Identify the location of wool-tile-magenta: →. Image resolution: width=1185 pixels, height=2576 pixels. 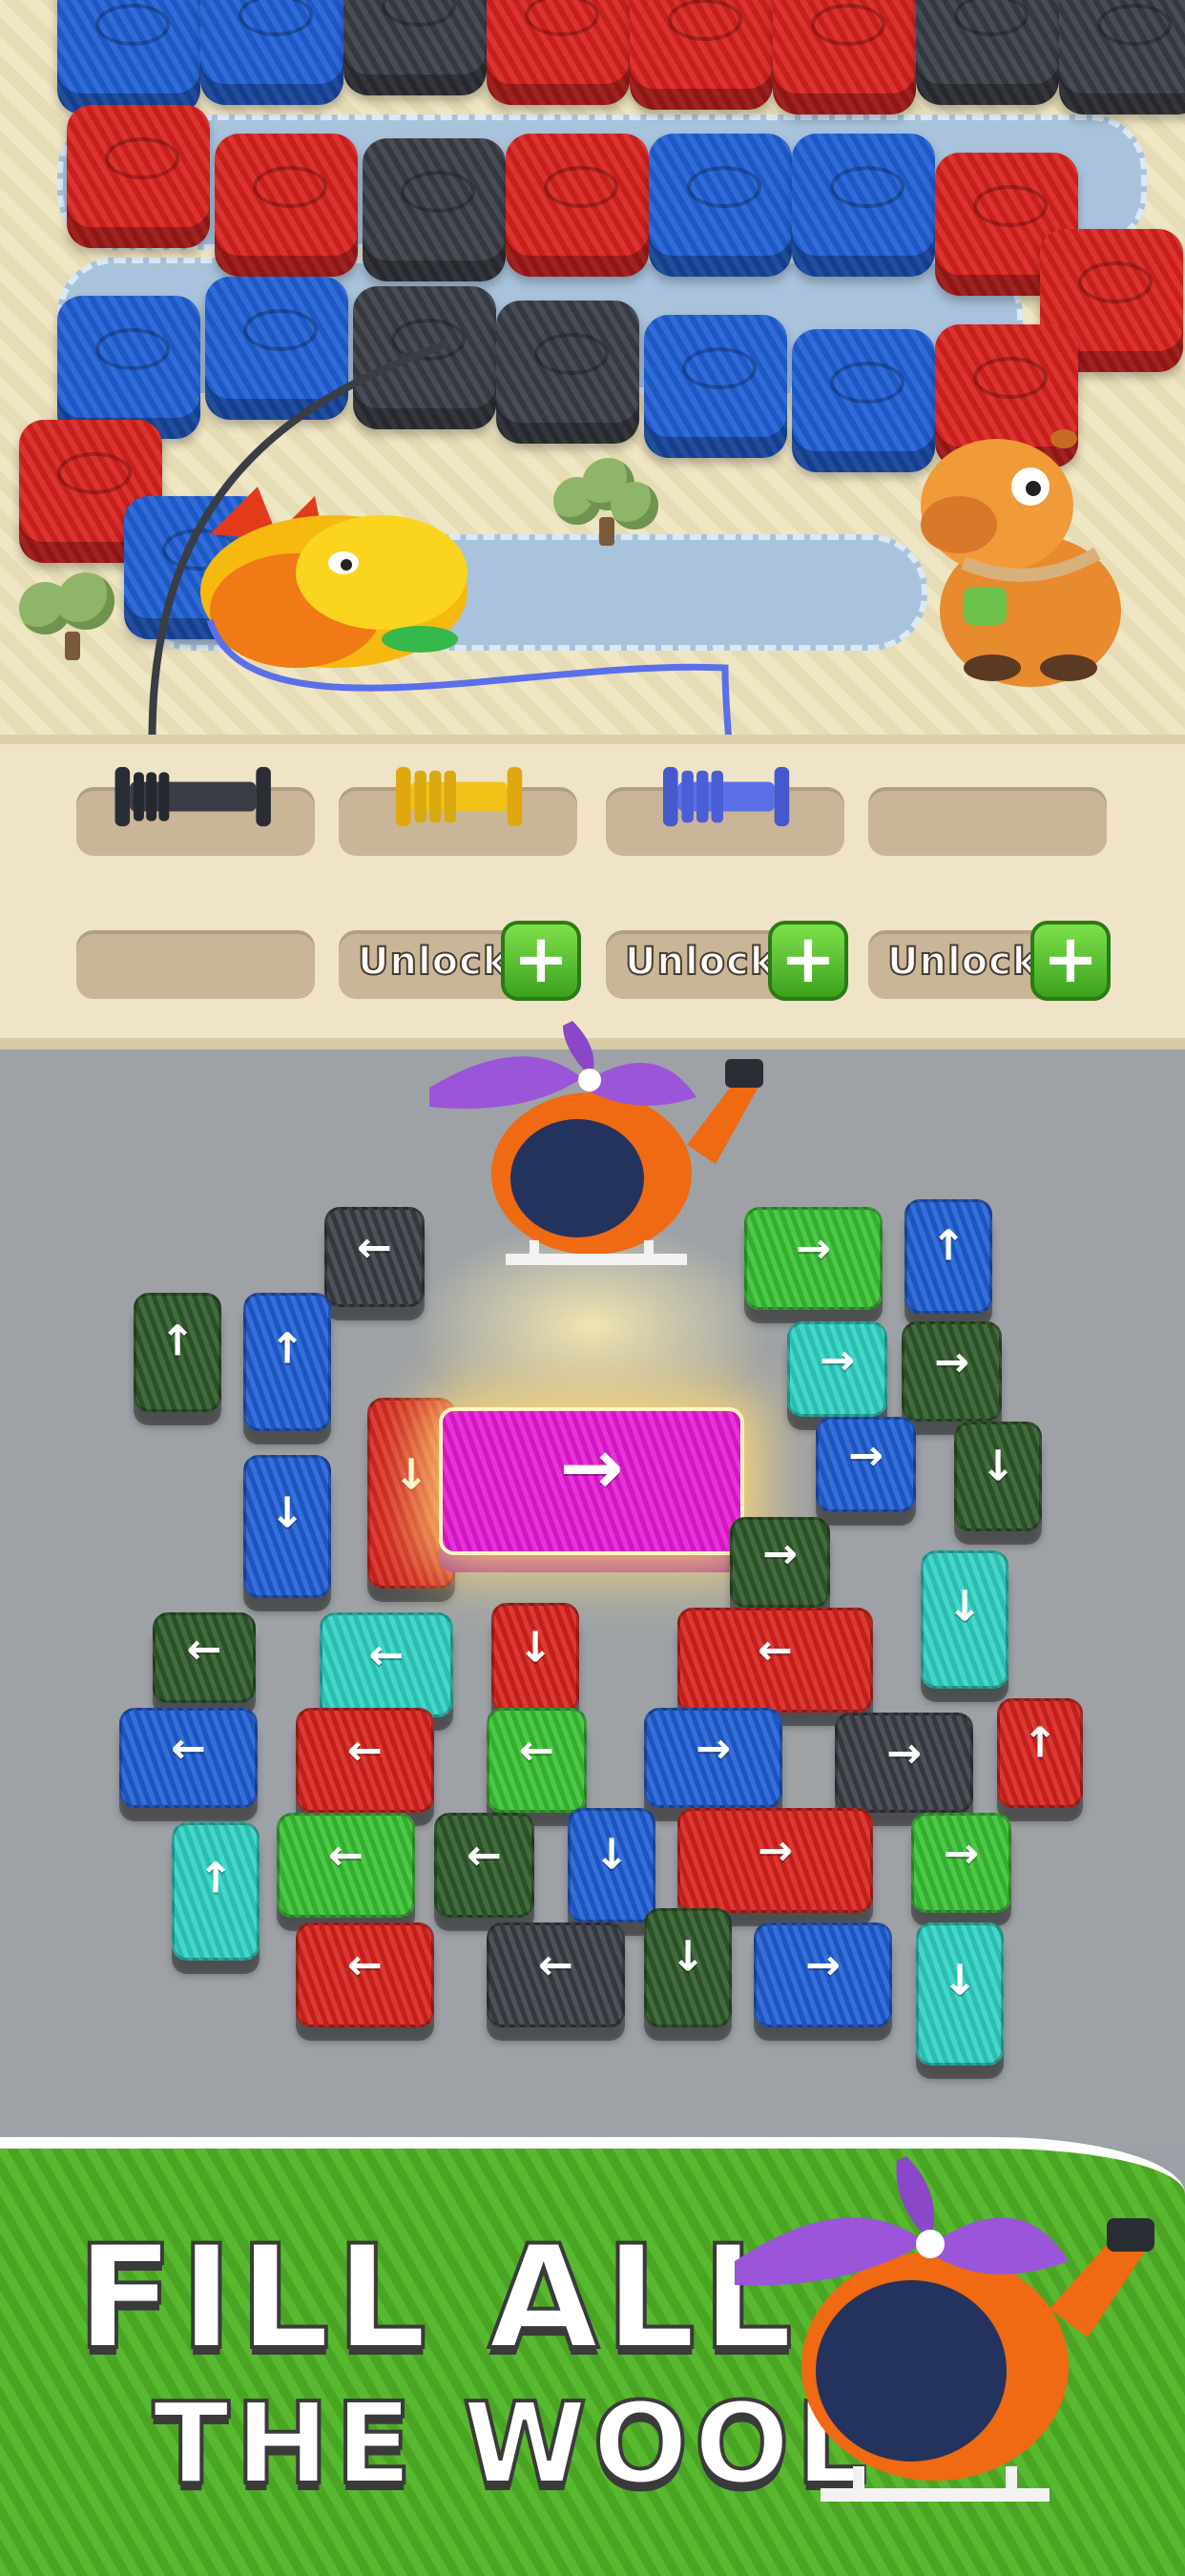
(591, 1481).